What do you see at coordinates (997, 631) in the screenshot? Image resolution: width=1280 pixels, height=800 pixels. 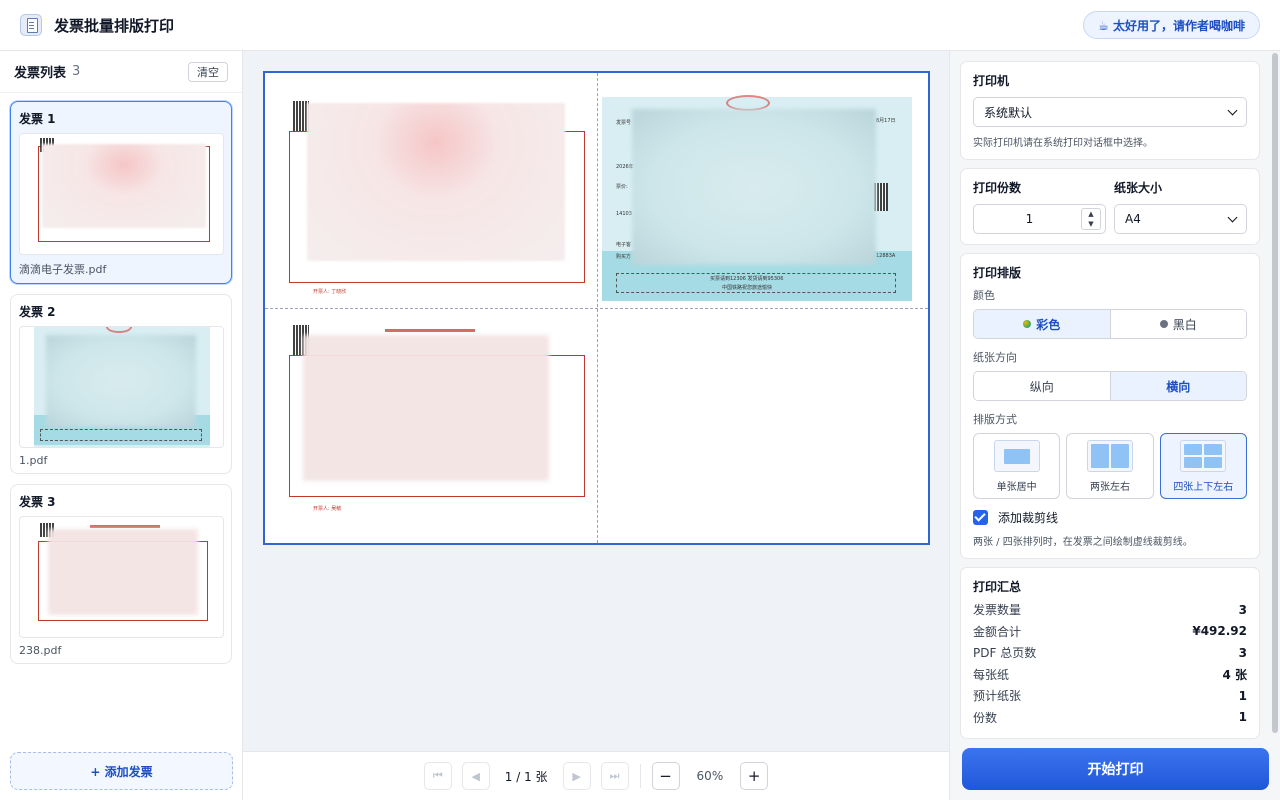 I see `summary-label: 金额合计` at bounding box center [997, 631].